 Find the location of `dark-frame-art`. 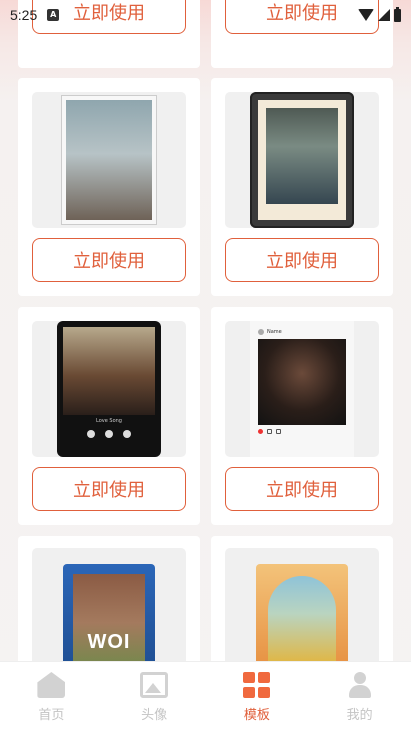

dark-frame-art is located at coordinates (302, 160).